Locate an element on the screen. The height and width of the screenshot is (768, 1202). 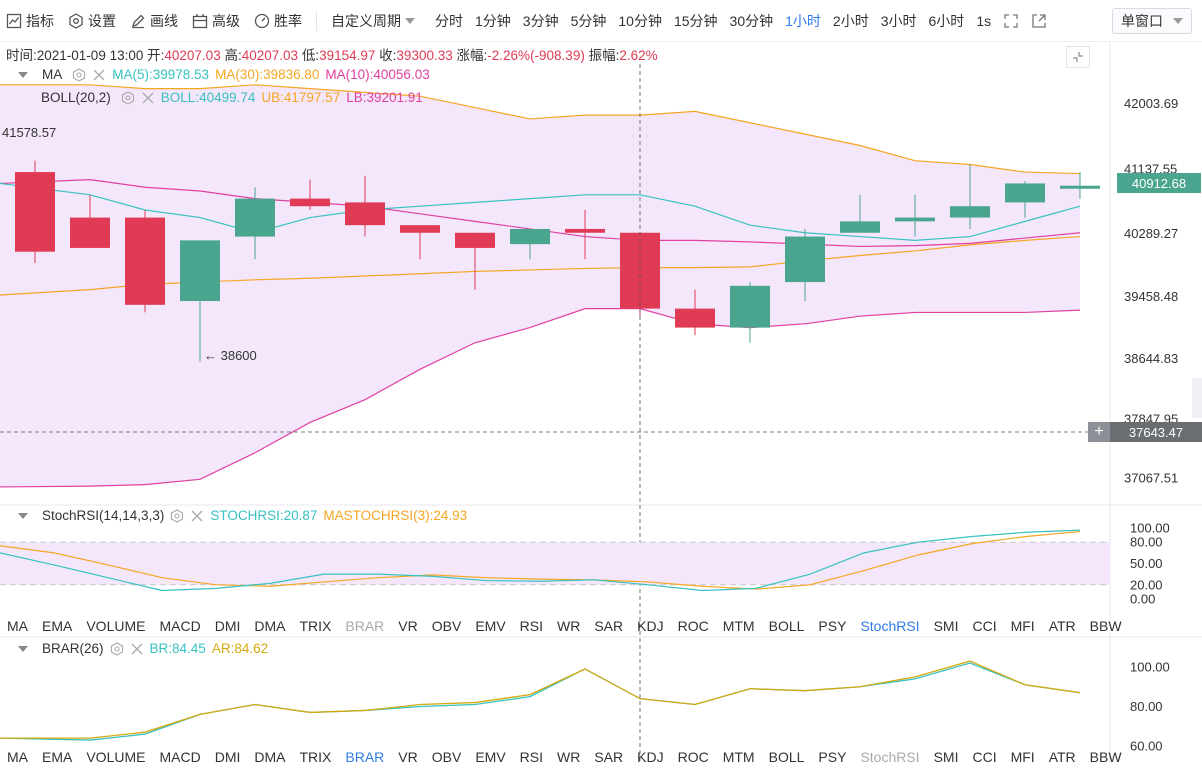
period-tab-9: 3小时 is located at coordinates (899, 21).